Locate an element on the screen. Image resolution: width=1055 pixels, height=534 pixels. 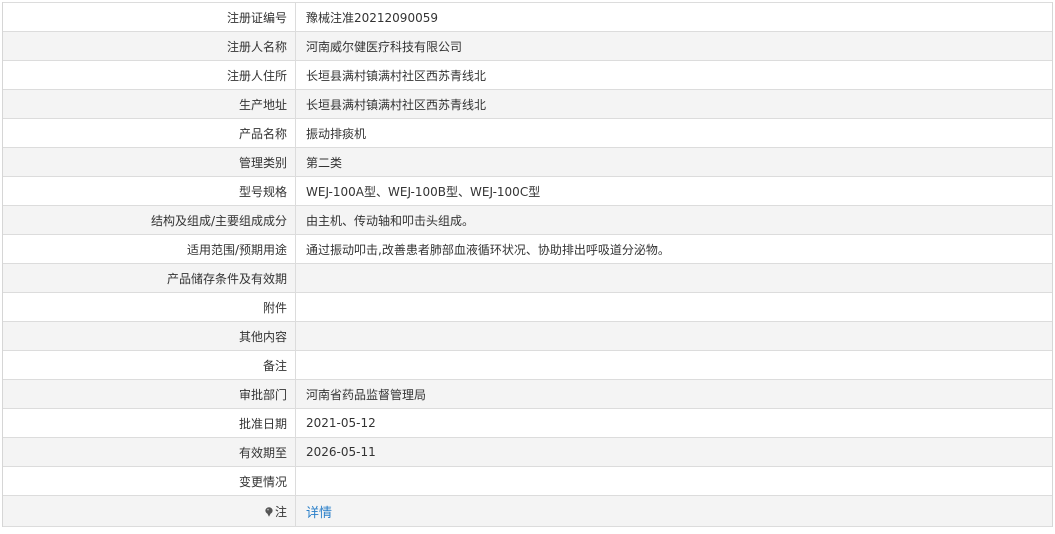
row-valid-until: 有效期至 2026-05-11 is located at coordinates (527, 452).